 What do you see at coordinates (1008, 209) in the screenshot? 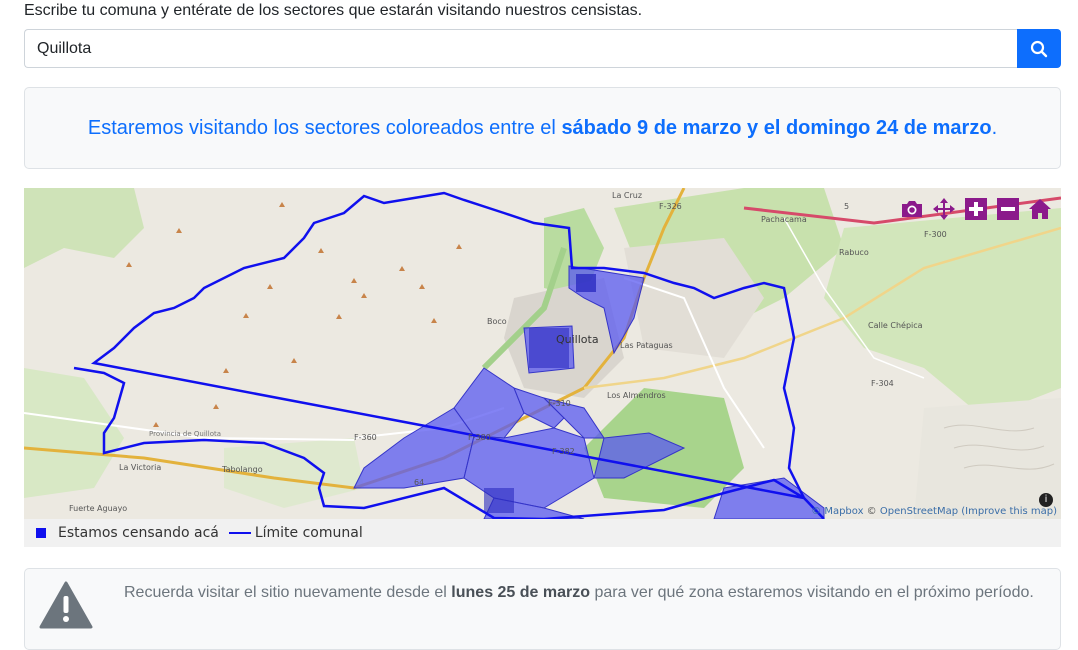
I see `zoom-out-icon` at bounding box center [1008, 209].